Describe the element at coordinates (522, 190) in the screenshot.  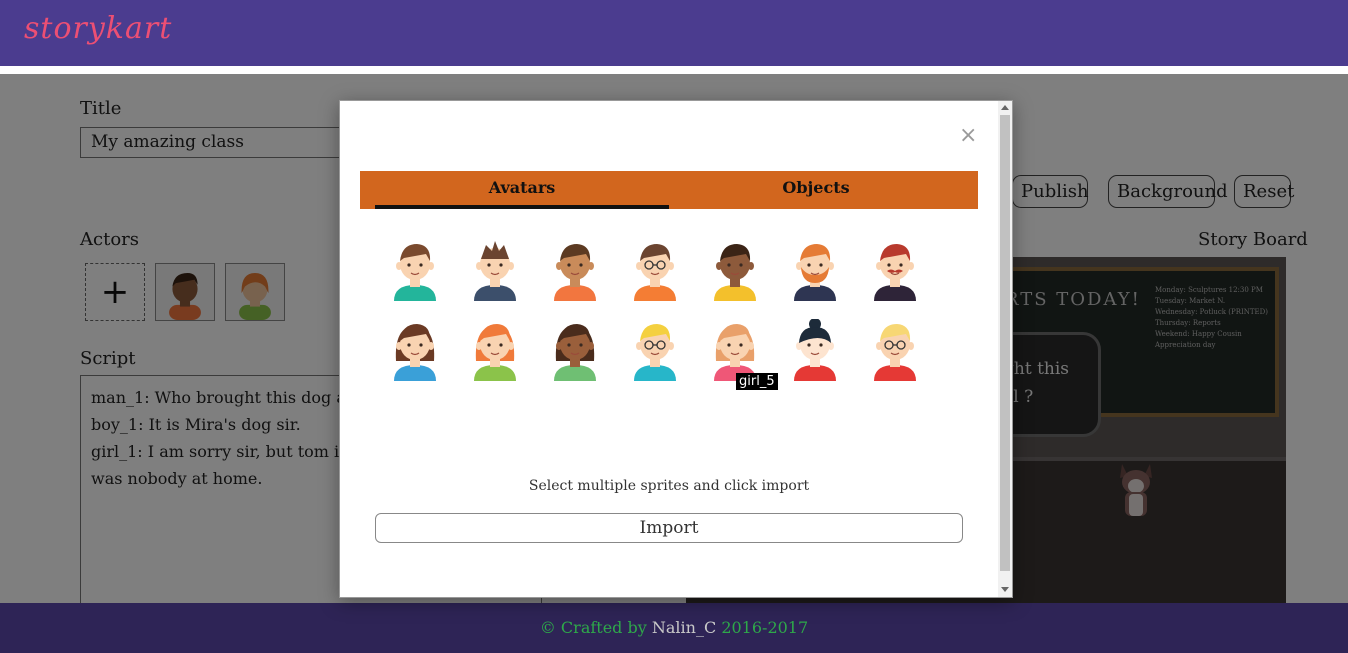
I see `tab-avatars: Avatars` at that location.